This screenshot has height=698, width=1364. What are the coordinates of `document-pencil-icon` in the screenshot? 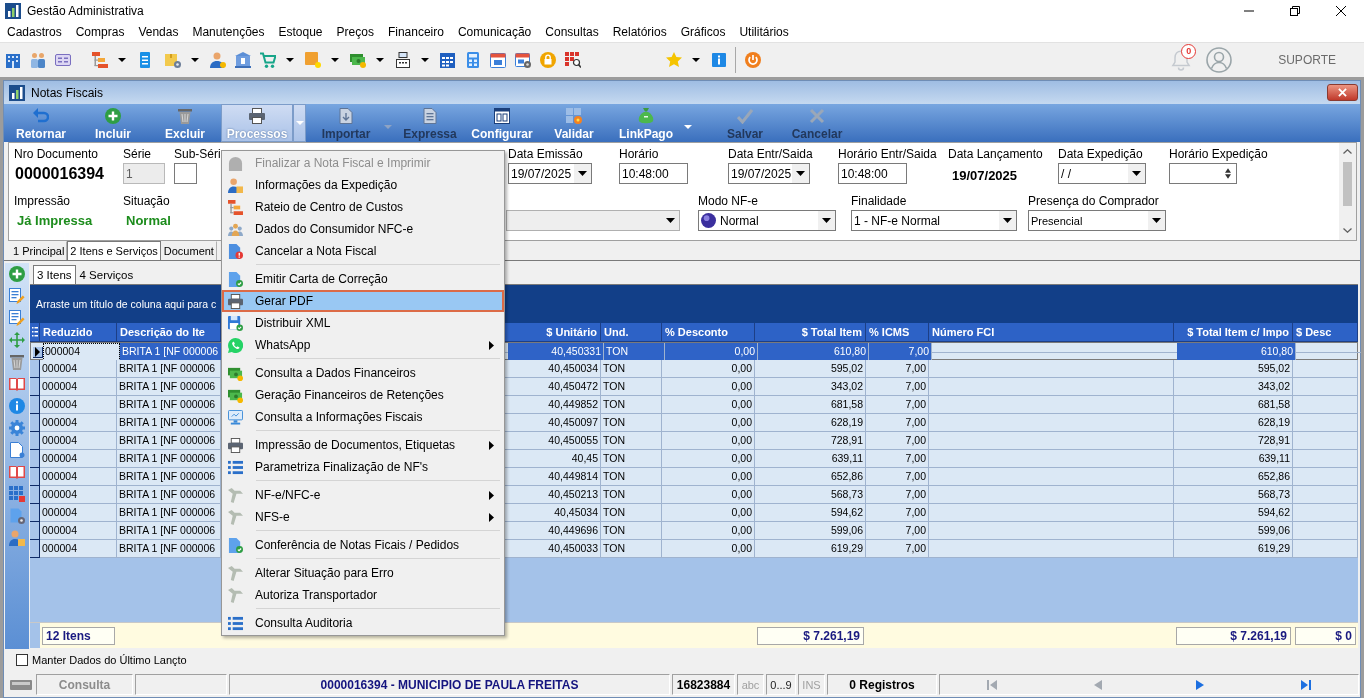 It's located at (17, 296).